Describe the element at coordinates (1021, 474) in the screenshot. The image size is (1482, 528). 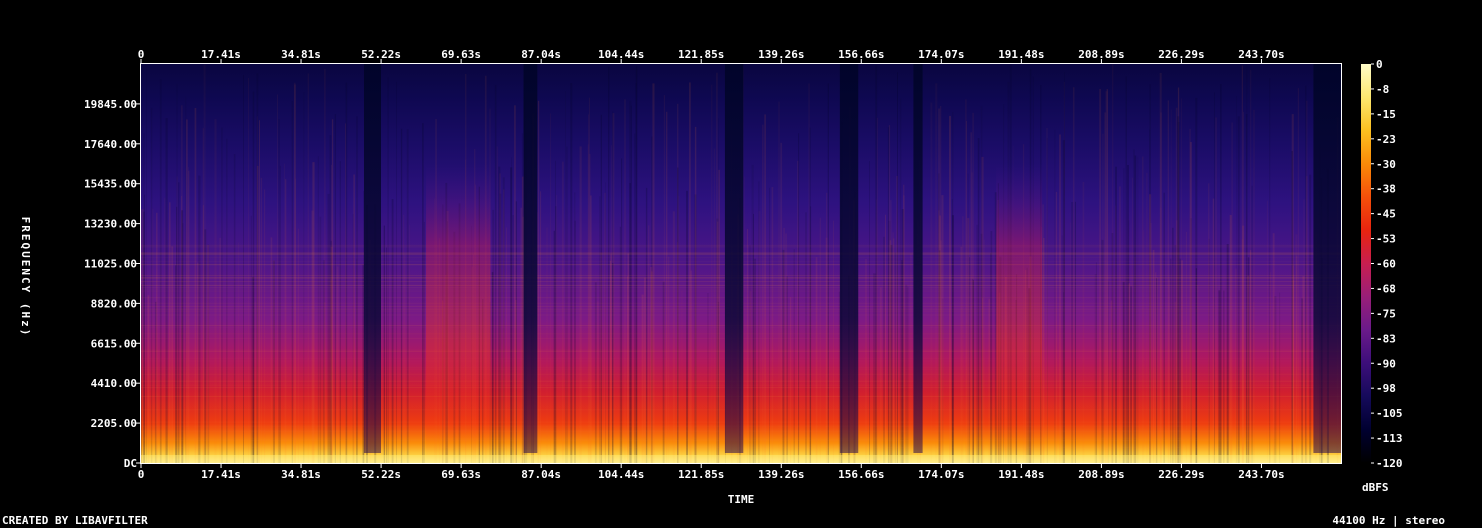
I see `x-tick-label-bottom: 191.48s` at that location.